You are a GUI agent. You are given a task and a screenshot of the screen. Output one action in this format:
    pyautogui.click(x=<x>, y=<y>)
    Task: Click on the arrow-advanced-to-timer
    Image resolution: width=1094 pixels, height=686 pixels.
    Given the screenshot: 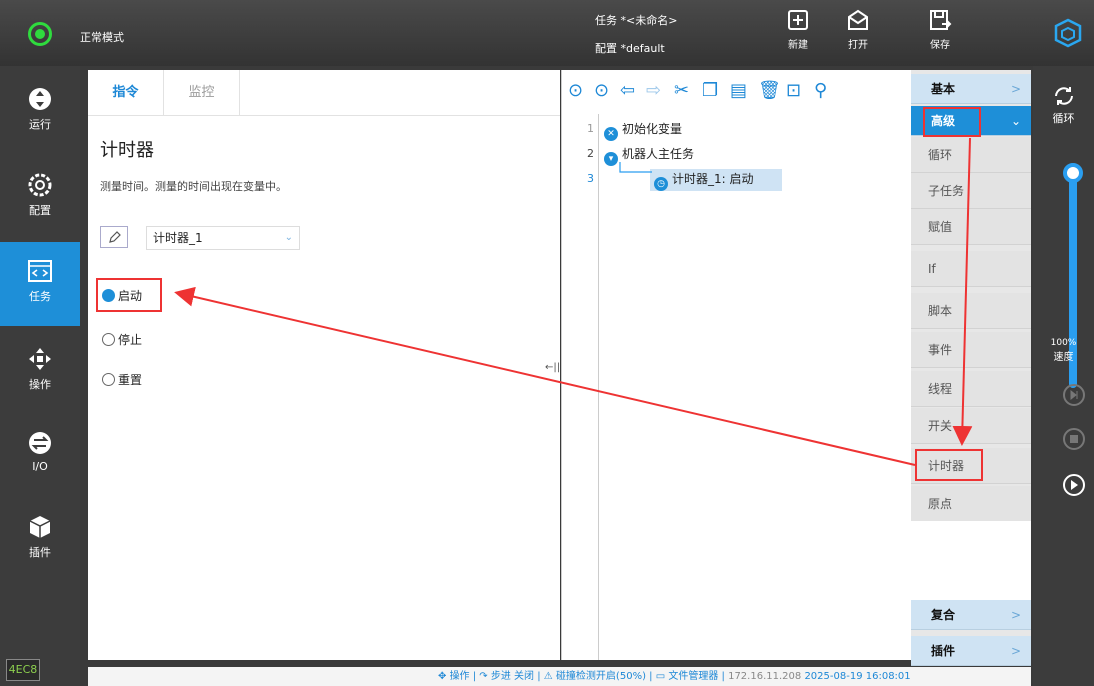 What is the action you would take?
    pyautogui.click(x=962, y=291)
    